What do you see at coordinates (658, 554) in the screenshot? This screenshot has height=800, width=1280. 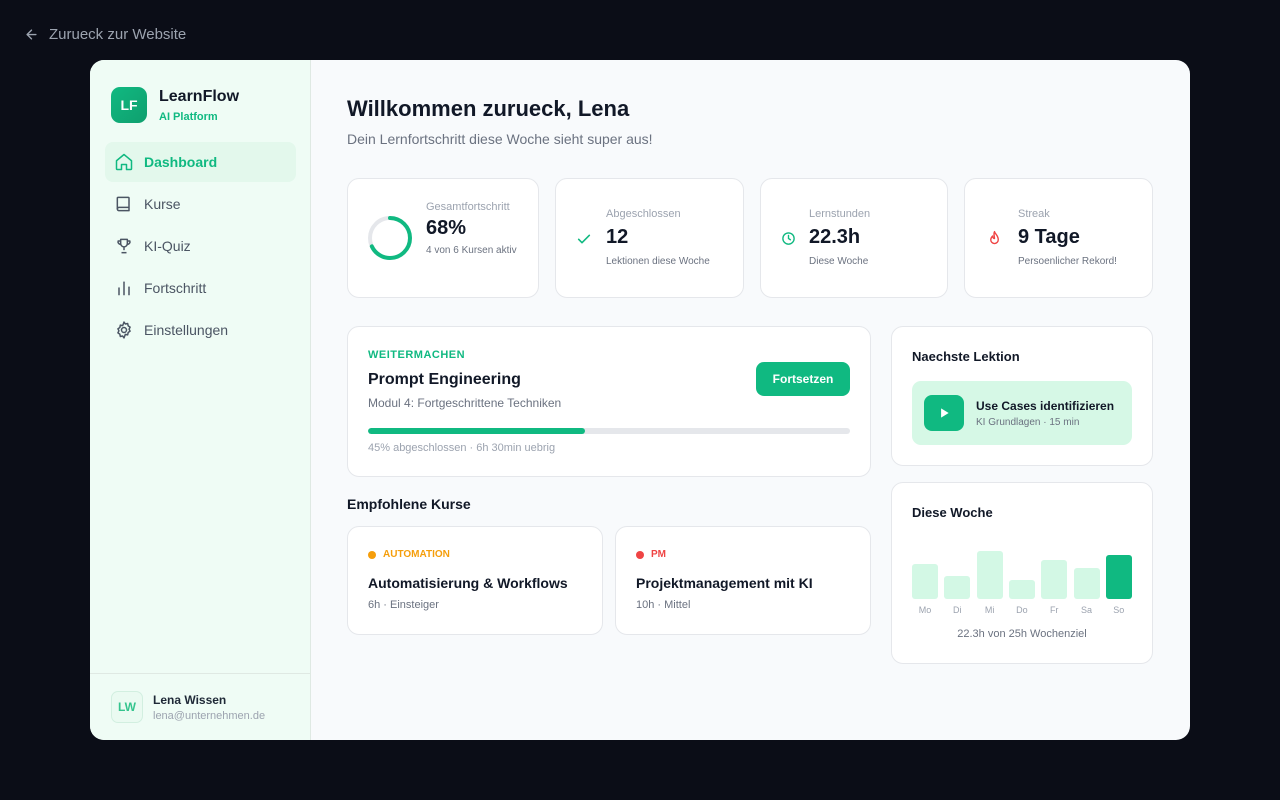 I see `course-tag-label: PM` at bounding box center [658, 554].